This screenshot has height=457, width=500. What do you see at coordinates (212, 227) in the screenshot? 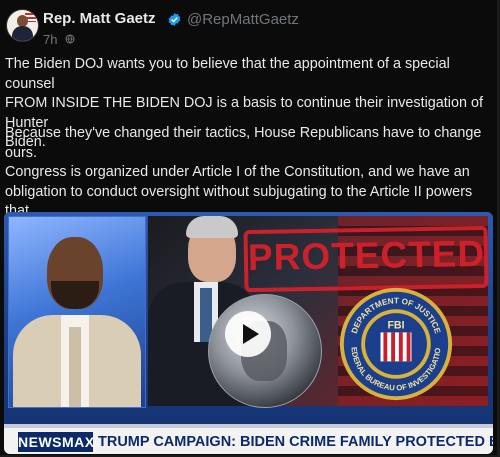
I see `man-hair` at bounding box center [212, 227].